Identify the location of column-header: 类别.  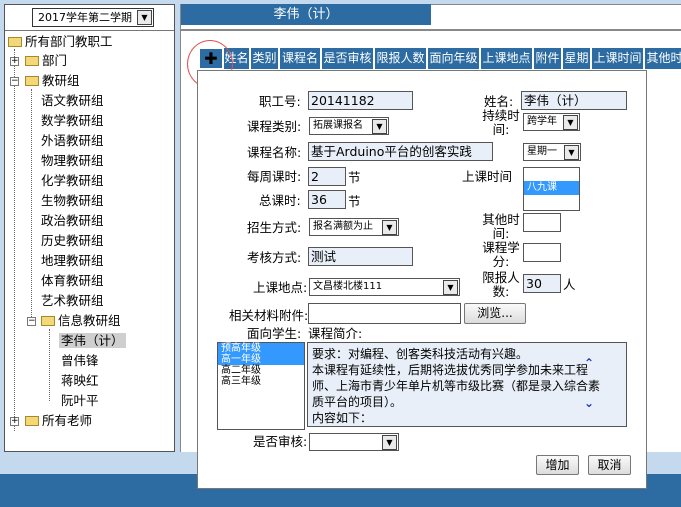
(265, 58).